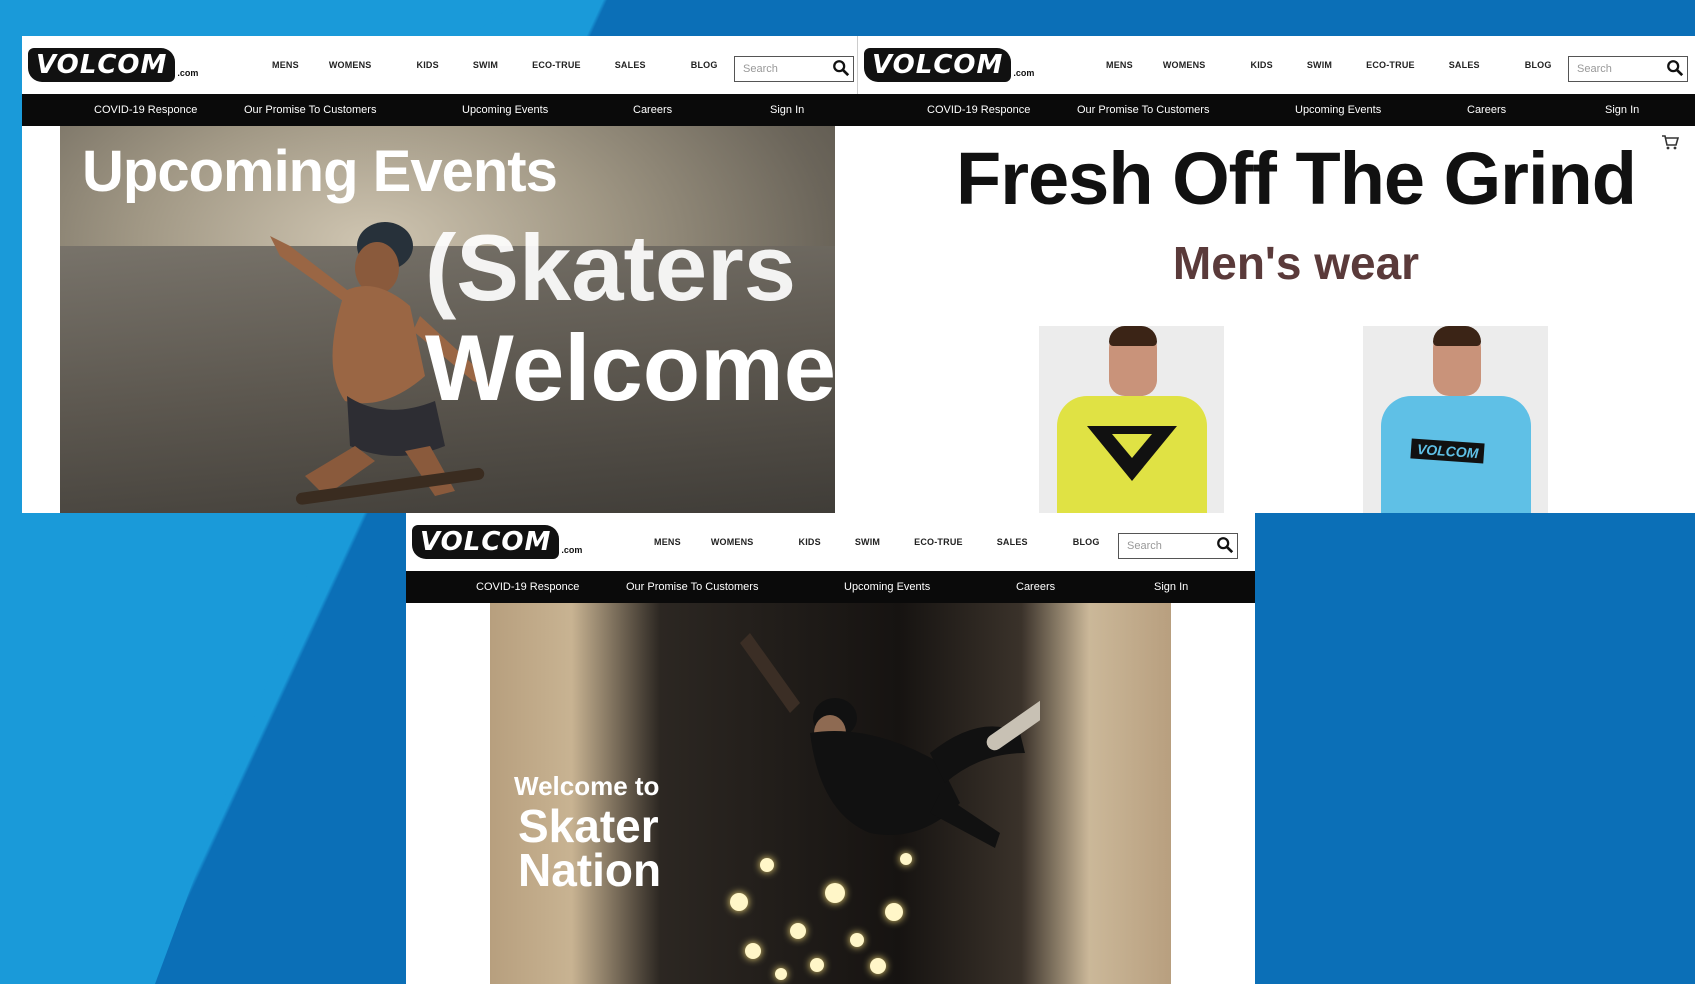 The image size is (1695, 984). What do you see at coordinates (1296, 263) in the screenshot?
I see `section-subtitle: Men's wear` at bounding box center [1296, 263].